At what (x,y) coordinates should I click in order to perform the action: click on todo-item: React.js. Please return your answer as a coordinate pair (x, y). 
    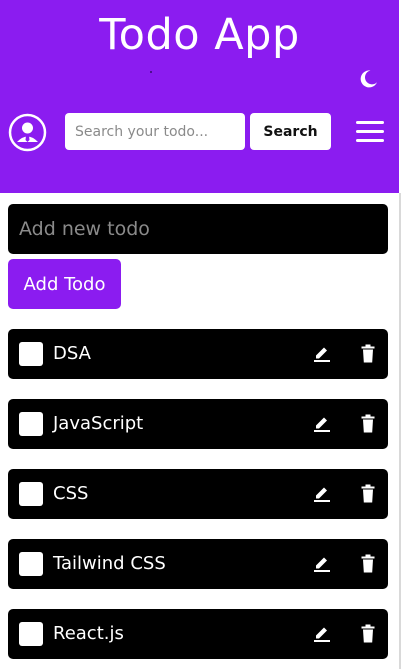
    Looking at the image, I should click on (198, 634).